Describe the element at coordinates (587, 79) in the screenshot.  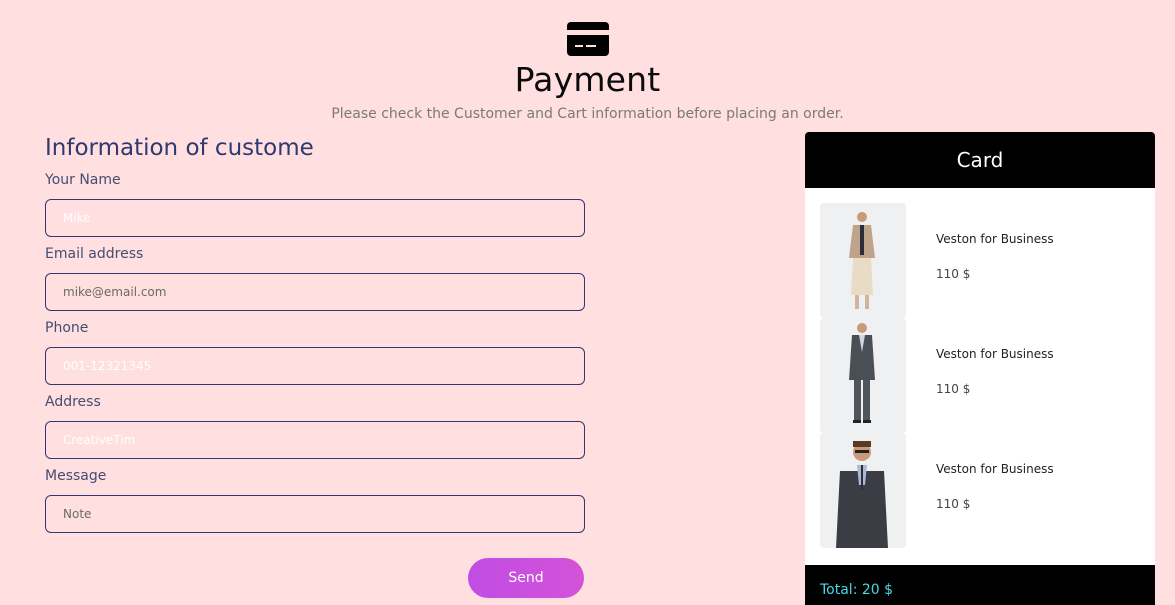
I see `page-title: Payment` at that location.